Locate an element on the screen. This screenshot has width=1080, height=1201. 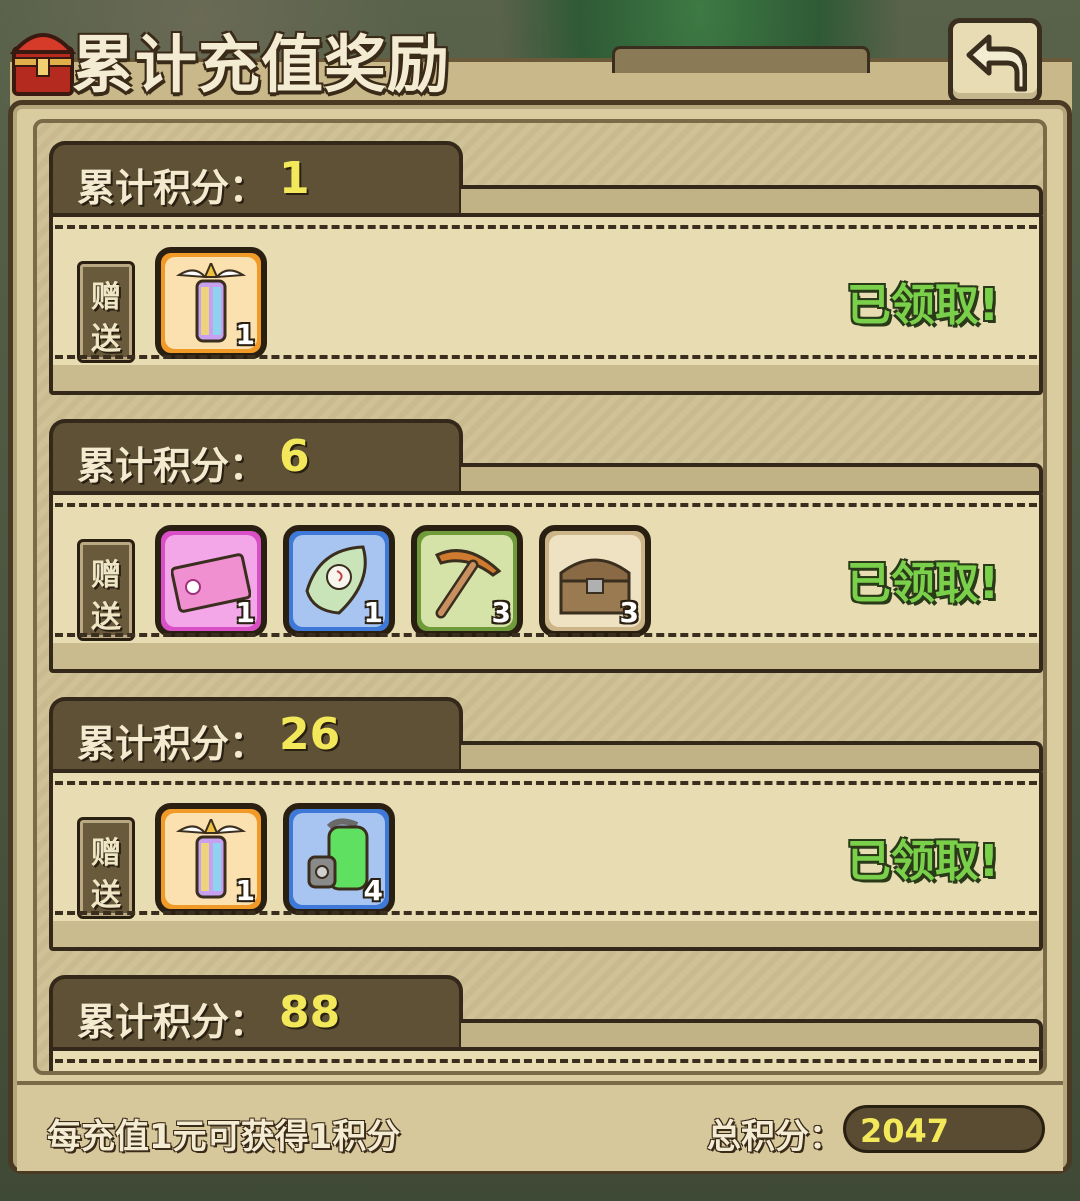
header-tab-decoration is located at coordinates (741, 59).